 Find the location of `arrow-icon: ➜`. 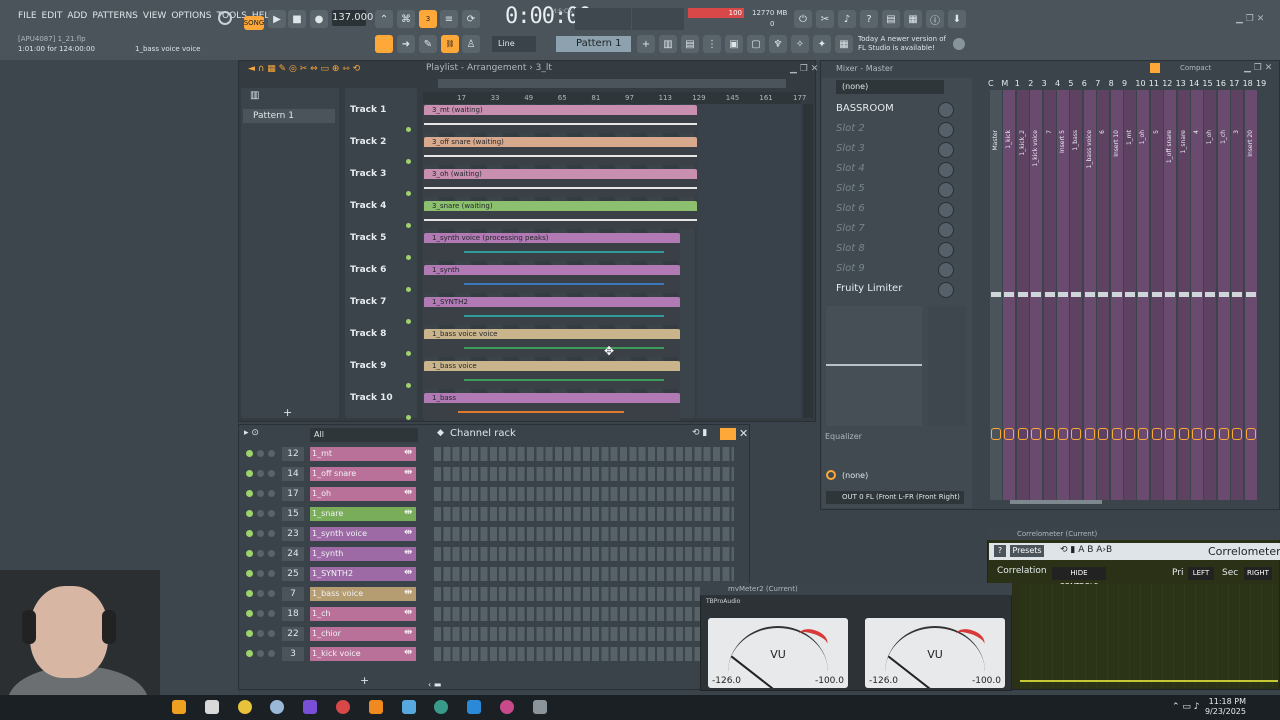

arrow-icon: ➜ is located at coordinates (406, 44).